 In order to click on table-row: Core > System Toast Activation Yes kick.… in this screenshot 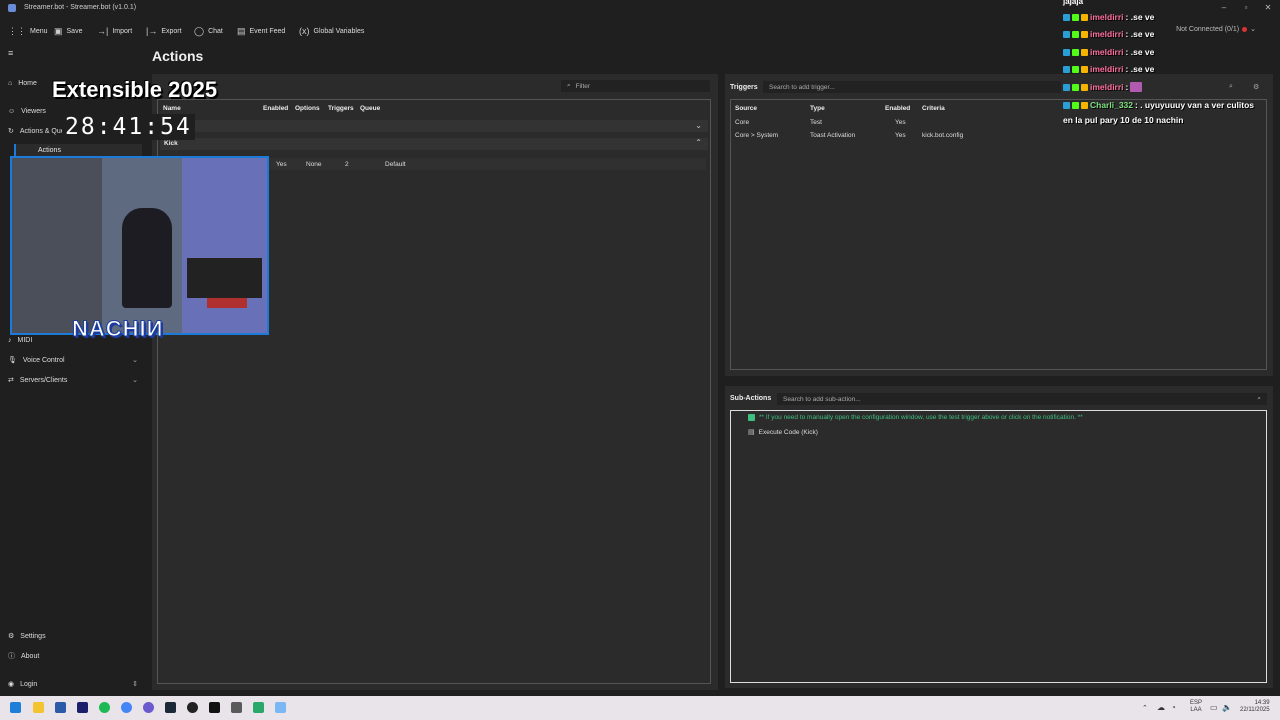, I will do `click(998, 135)`.